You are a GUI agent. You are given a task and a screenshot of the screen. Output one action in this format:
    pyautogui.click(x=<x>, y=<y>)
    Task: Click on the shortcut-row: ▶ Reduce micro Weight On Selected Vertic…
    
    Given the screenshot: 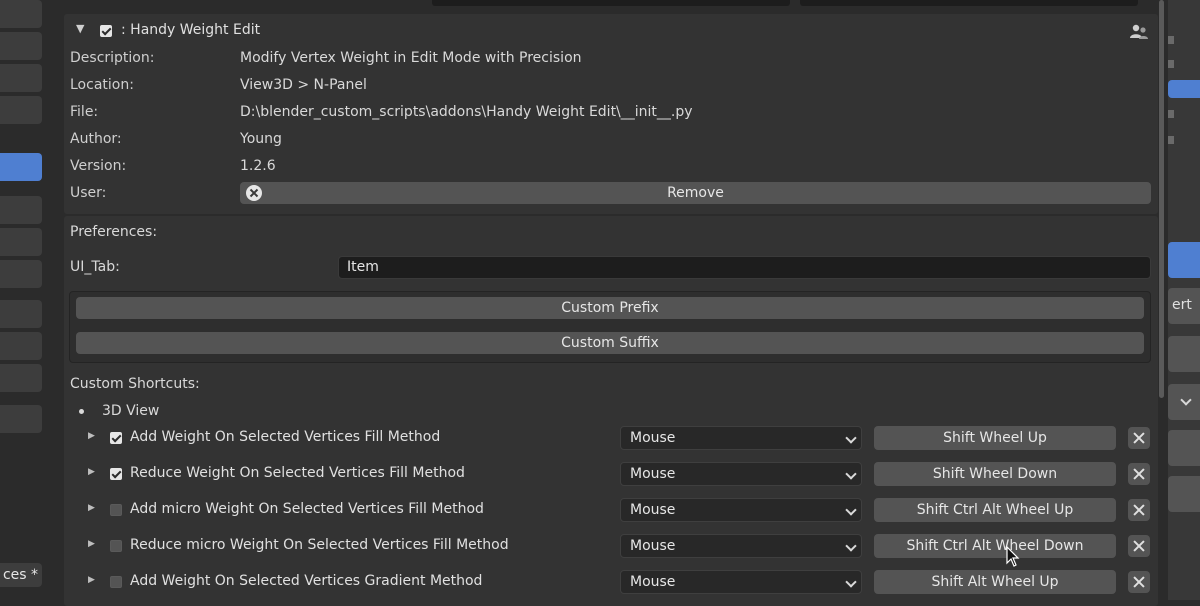 What is the action you would take?
    pyautogui.click(x=611, y=546)
    